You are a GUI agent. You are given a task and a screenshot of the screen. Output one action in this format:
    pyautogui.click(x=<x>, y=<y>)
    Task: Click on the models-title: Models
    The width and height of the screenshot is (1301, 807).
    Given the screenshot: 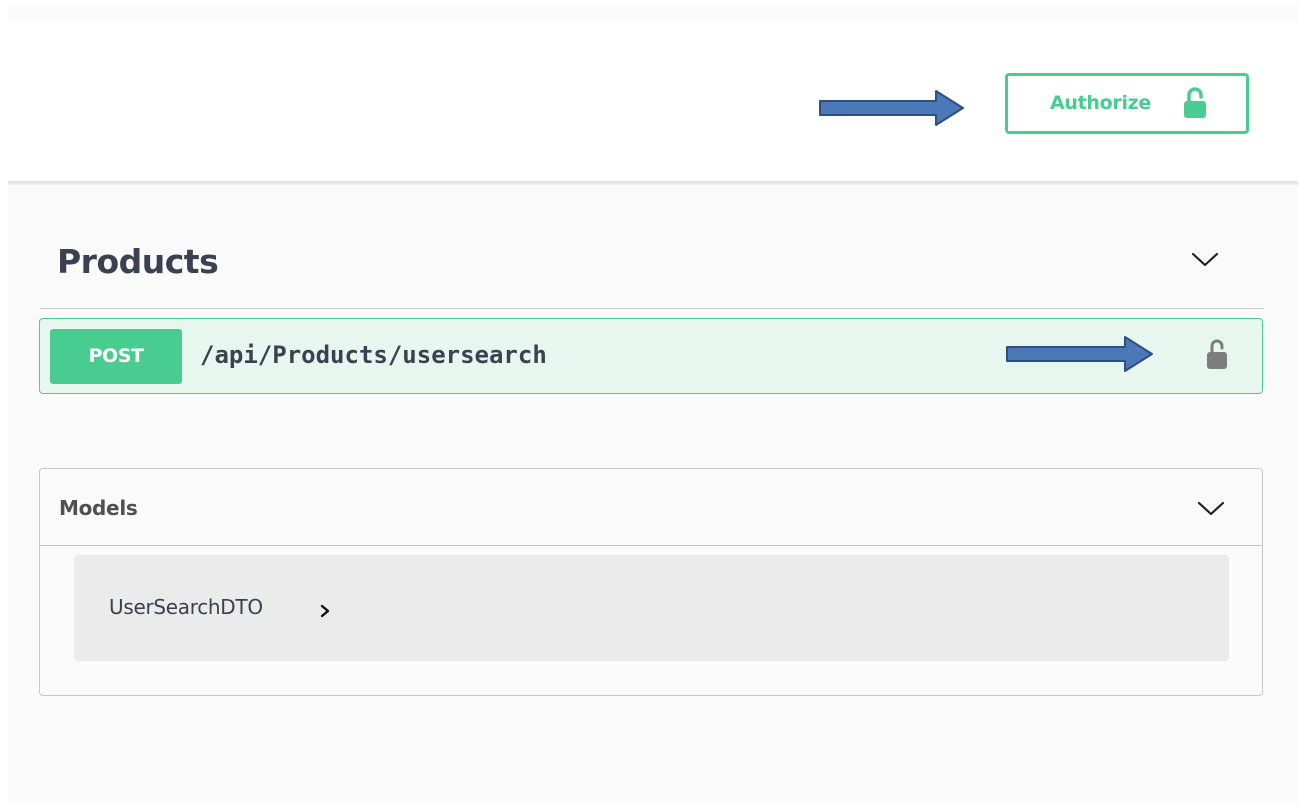 What is the action you would take?
    pyautogui.click(x=98, y=508)
    